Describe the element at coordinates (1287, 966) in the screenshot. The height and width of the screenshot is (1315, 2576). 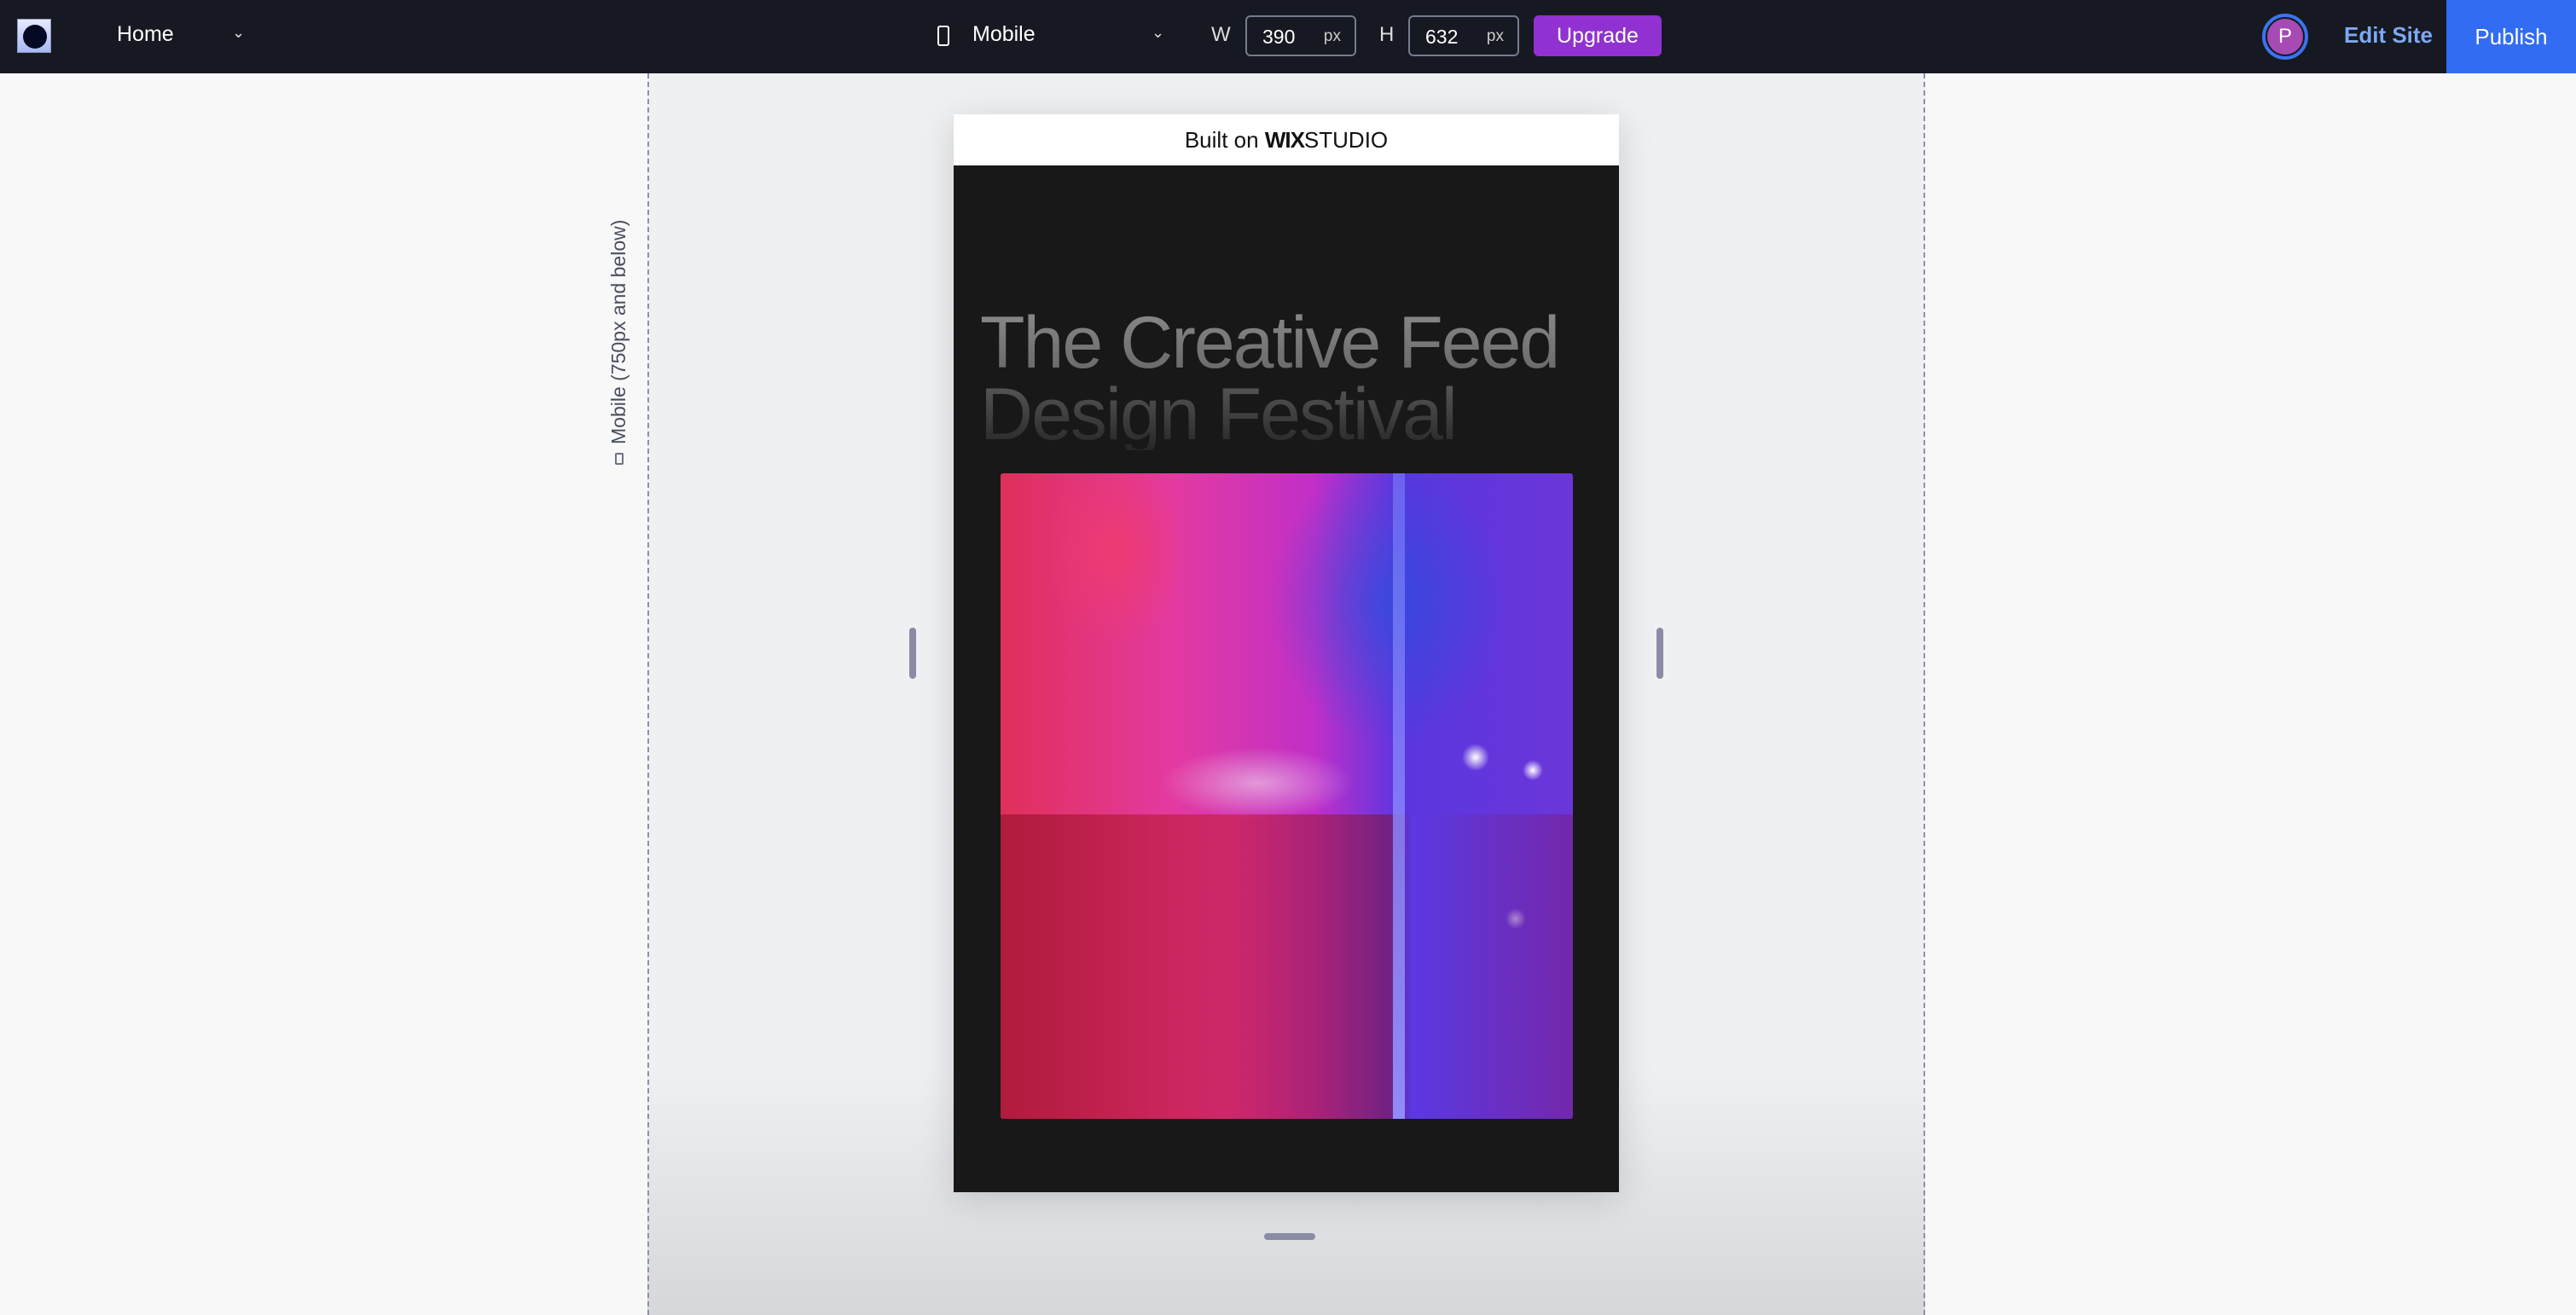
I see `hero-image-lower-tone` at that location.